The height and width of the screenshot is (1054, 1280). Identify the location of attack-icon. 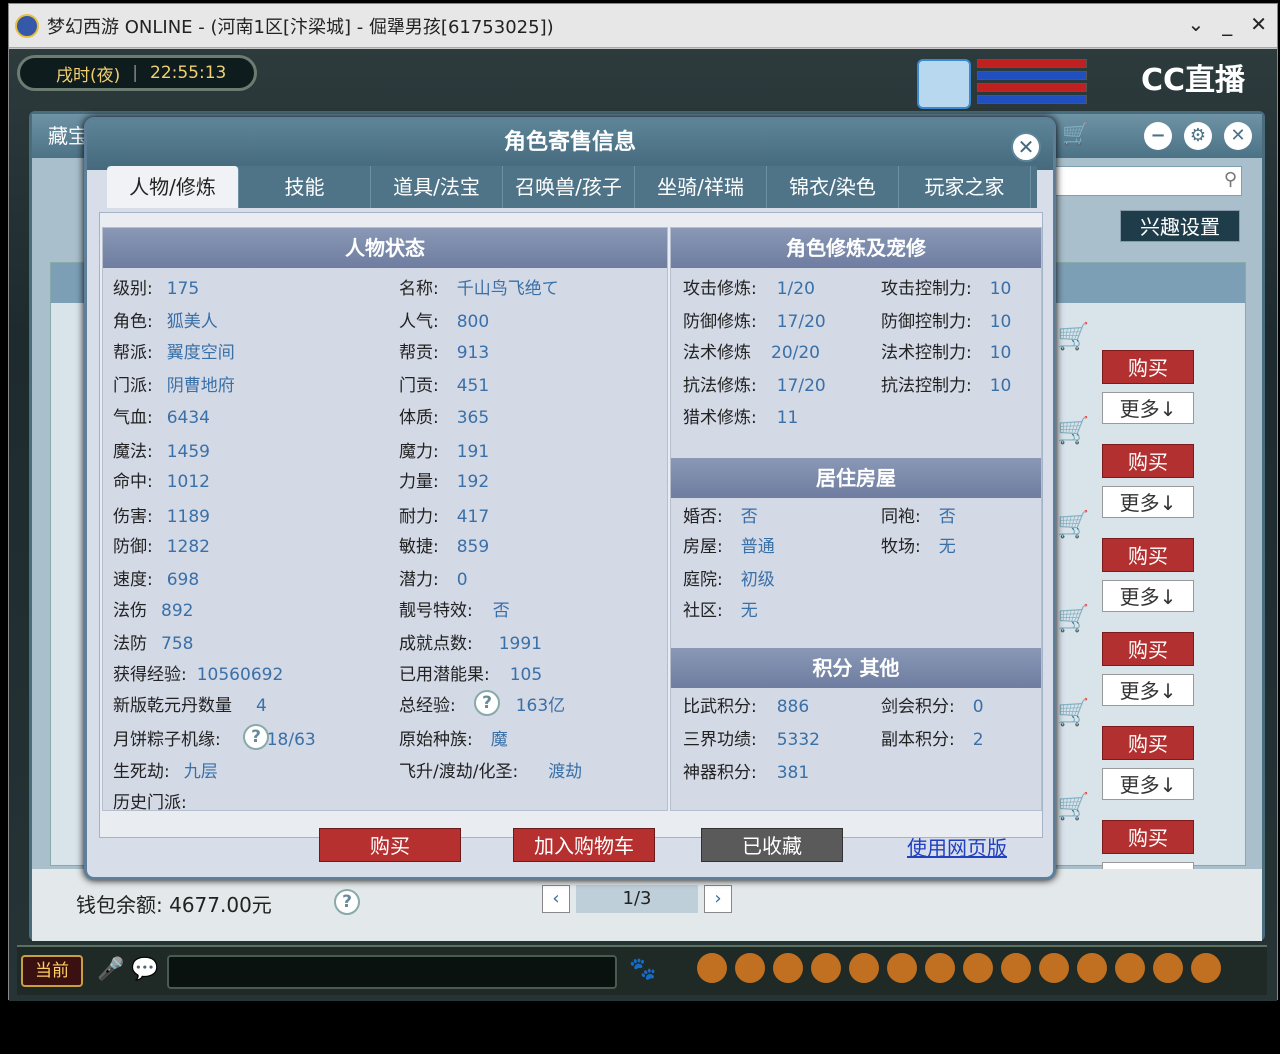
(712, 968).